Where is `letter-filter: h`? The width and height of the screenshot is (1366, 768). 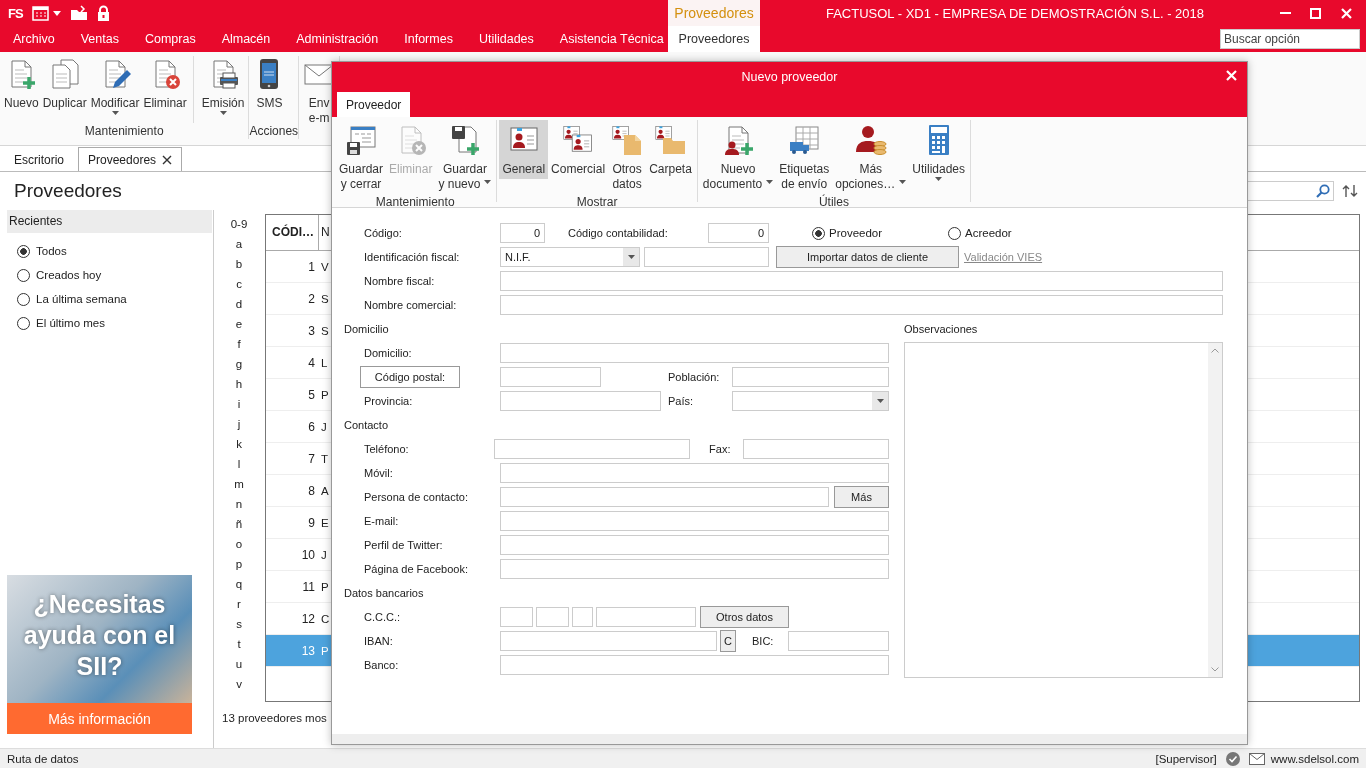
letter-filter: h is located at coordinates (239, 384).